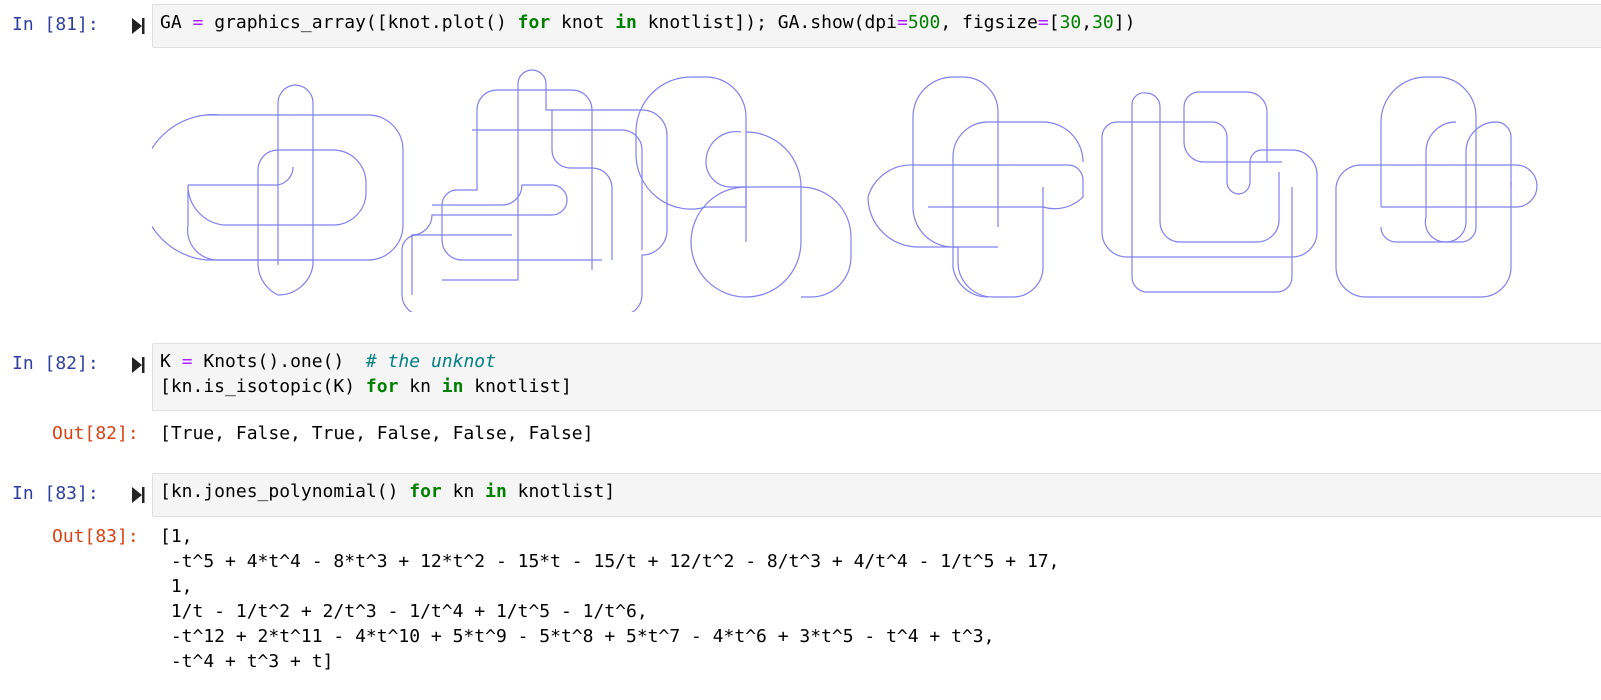  What do you see at coordinates (1124, 22) in the screenshot?
I see `code-token: ])` at bounding box center [1124, 22].